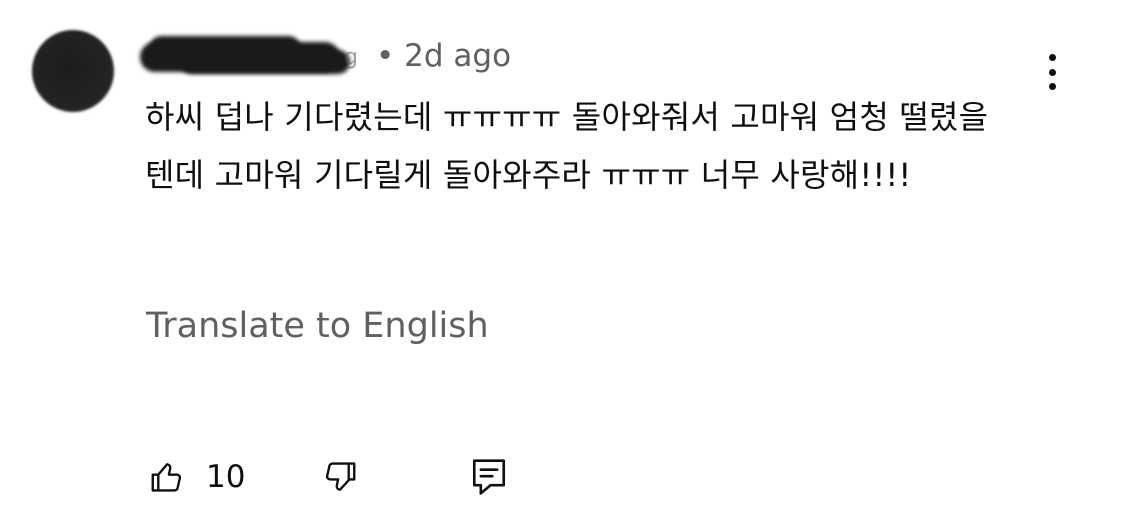 This screenshot has height=527, width=1125. Describe the element at coordinates (1052, 57) in the screenshot. I see `more-vertical-icon` at that location.